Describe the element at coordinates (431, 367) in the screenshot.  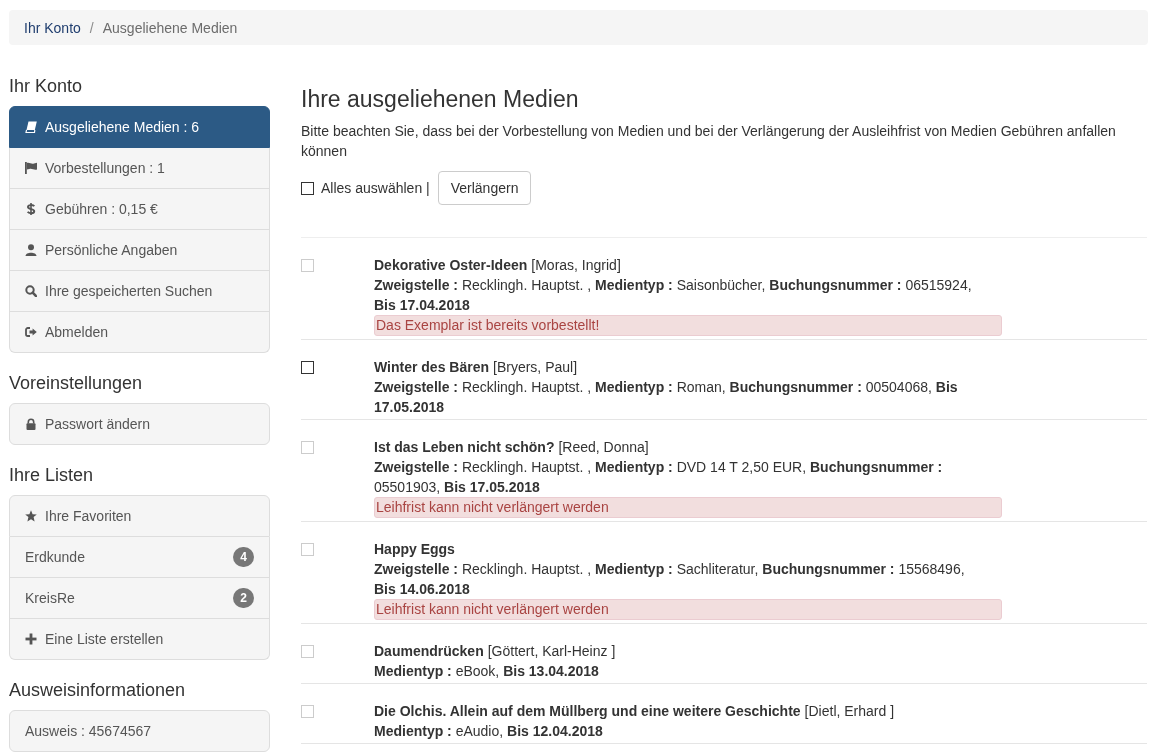
I see `media-title: Winter des Bären` at that location.